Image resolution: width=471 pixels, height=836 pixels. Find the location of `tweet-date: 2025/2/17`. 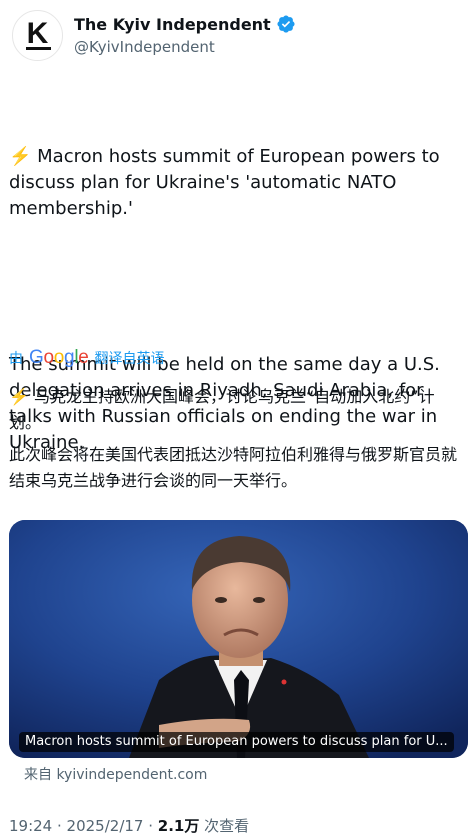

tweet-date: 2025/2/17 is located at coordinates (105, 826).